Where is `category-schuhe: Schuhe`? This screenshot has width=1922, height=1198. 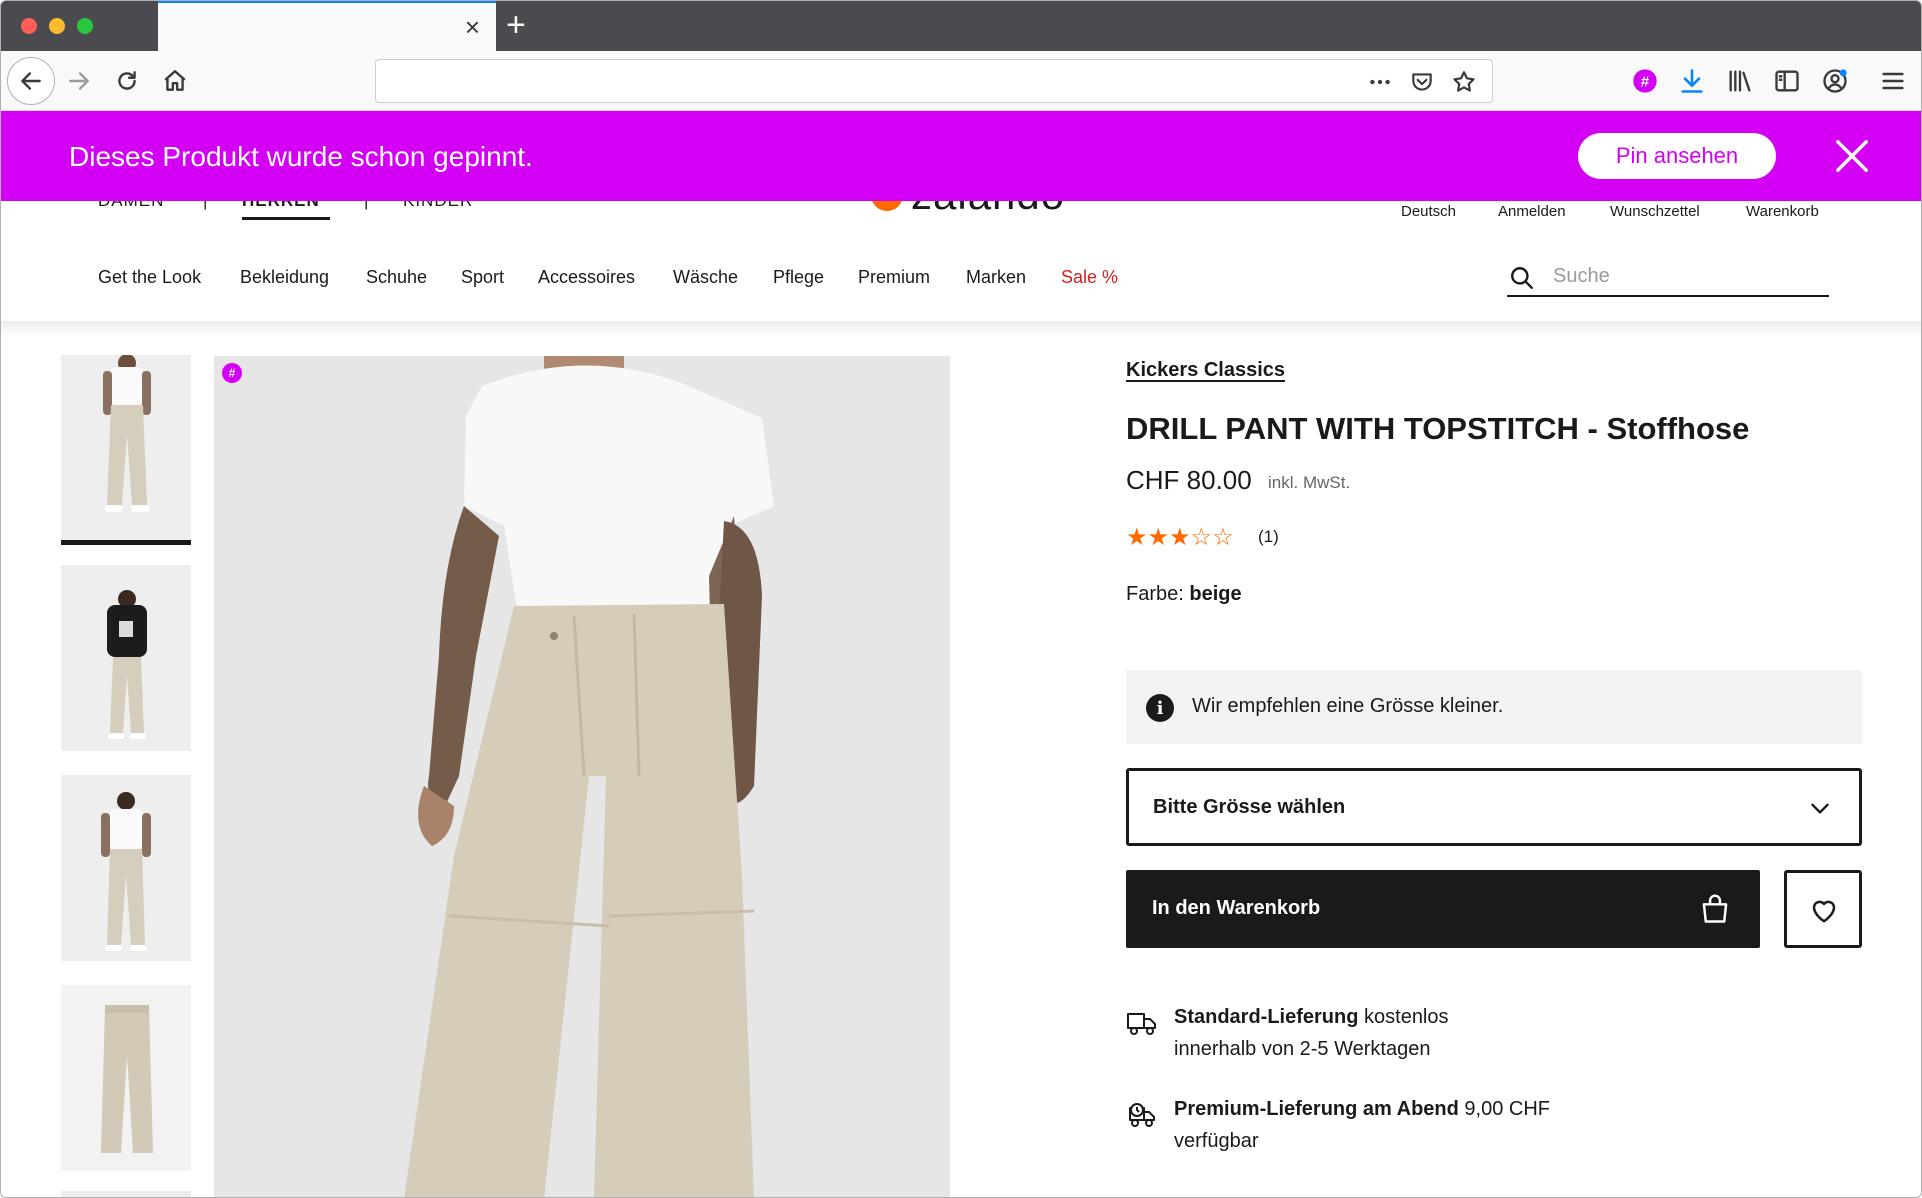 category-schuhe: Schuhe is located at coordinates (396, 277).